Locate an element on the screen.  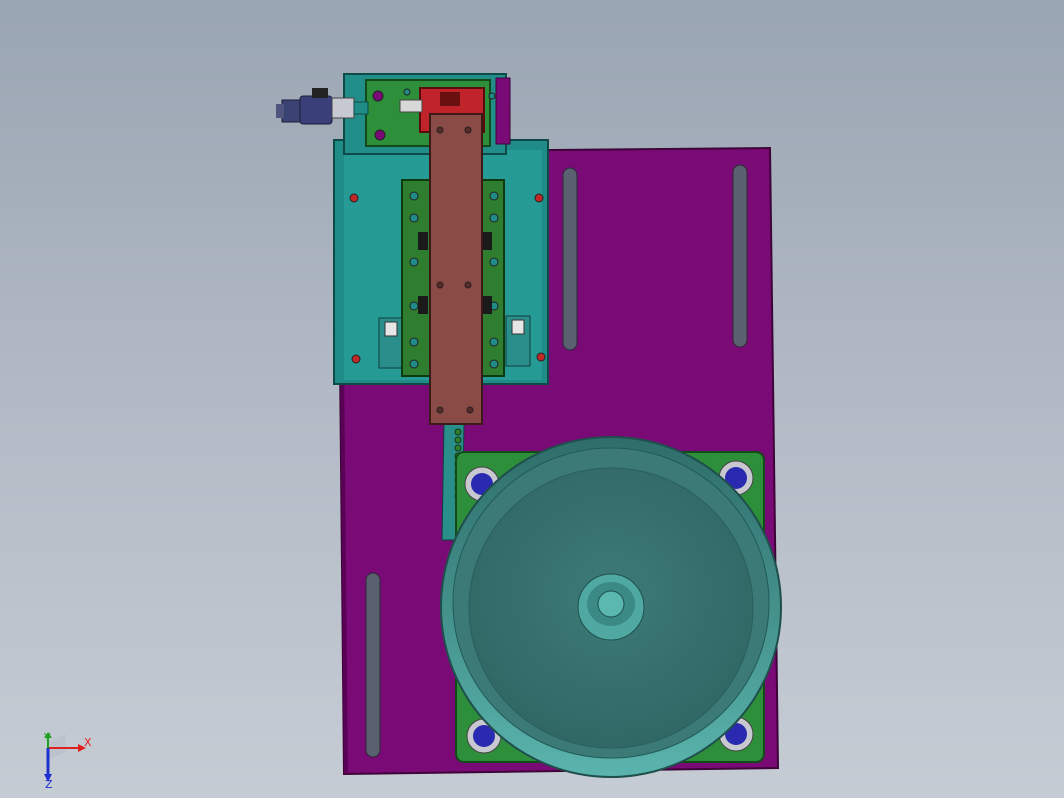
x-axis-label: X is located at coordinates (88, 742).